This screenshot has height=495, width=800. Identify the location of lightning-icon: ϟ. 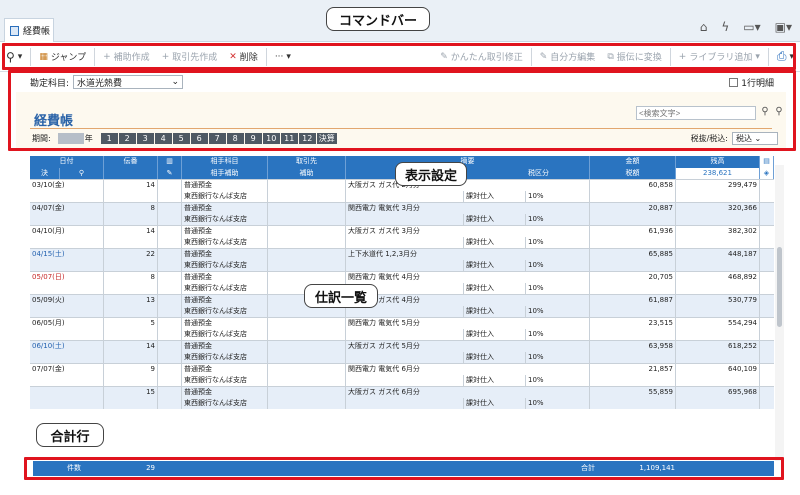
(725, 27).